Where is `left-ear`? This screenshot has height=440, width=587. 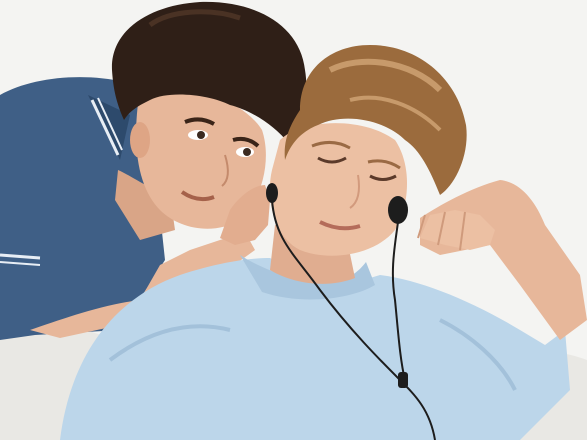 left-ear is located at coordinates (140, 140).